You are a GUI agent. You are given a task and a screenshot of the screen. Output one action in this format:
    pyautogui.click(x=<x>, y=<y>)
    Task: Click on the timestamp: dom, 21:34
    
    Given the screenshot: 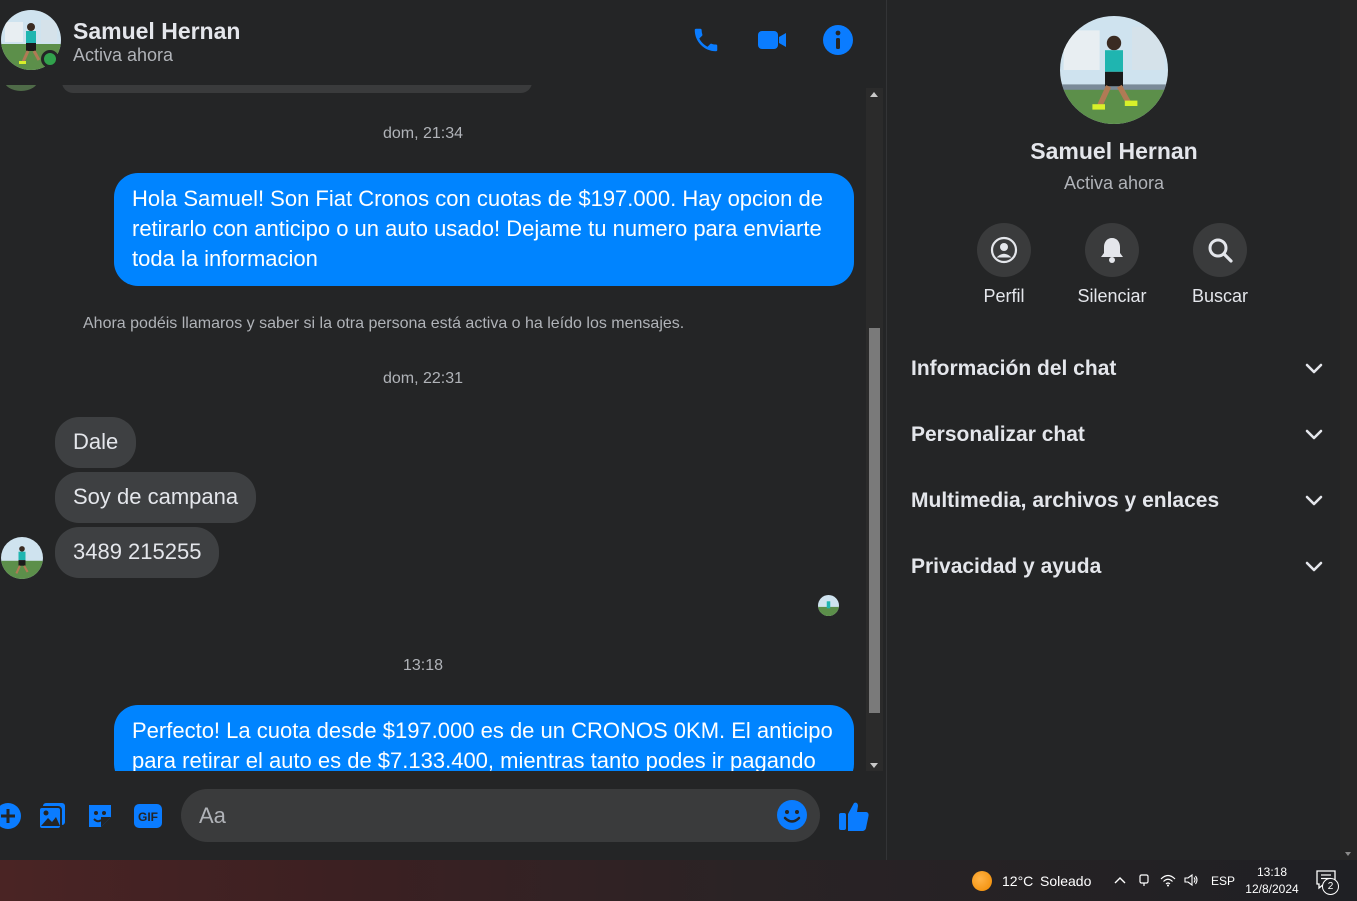 What is the action you would take?
    pyautogui.click(x=423, y=133)
    